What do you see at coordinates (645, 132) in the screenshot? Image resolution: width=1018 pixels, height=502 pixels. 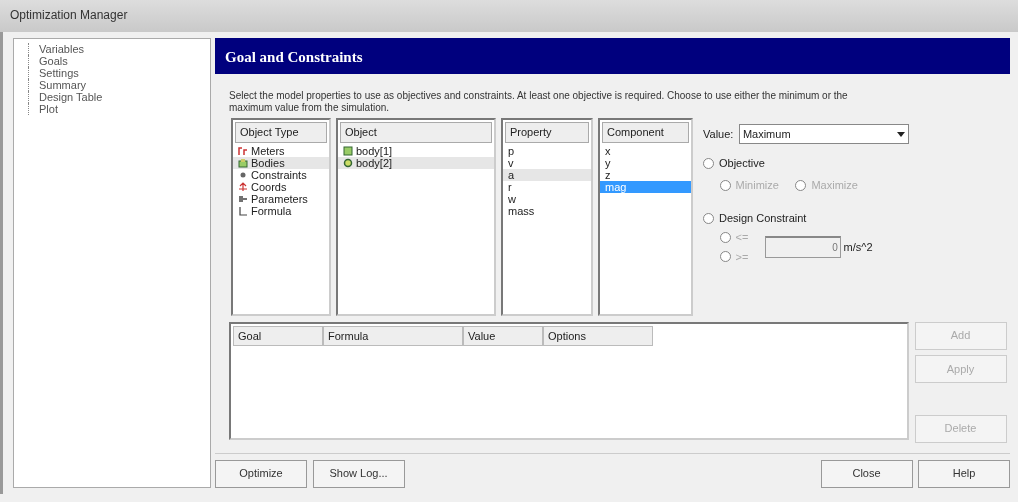 I see `column-header: Component` at bounding box center [645, 132].